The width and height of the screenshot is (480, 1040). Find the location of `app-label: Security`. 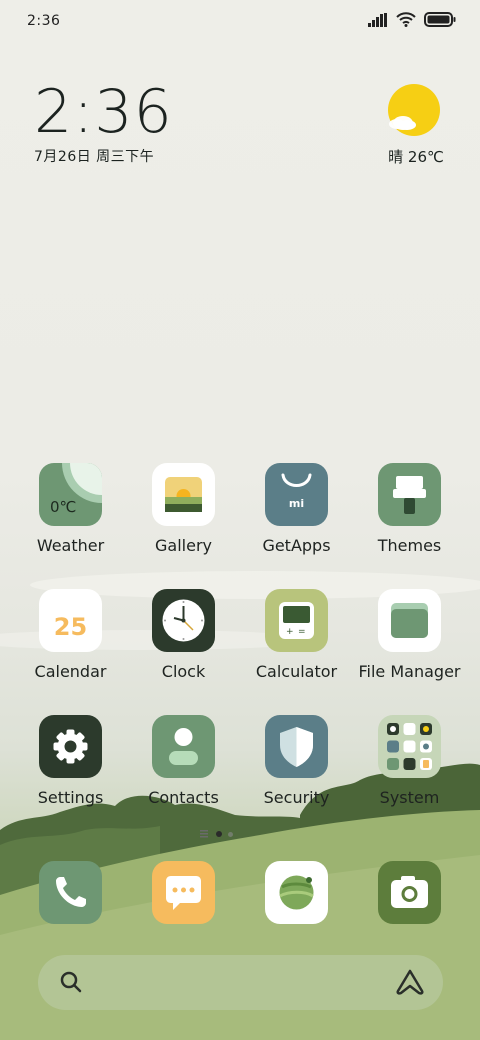

app-label: Security is located at coordinates (296, 797).